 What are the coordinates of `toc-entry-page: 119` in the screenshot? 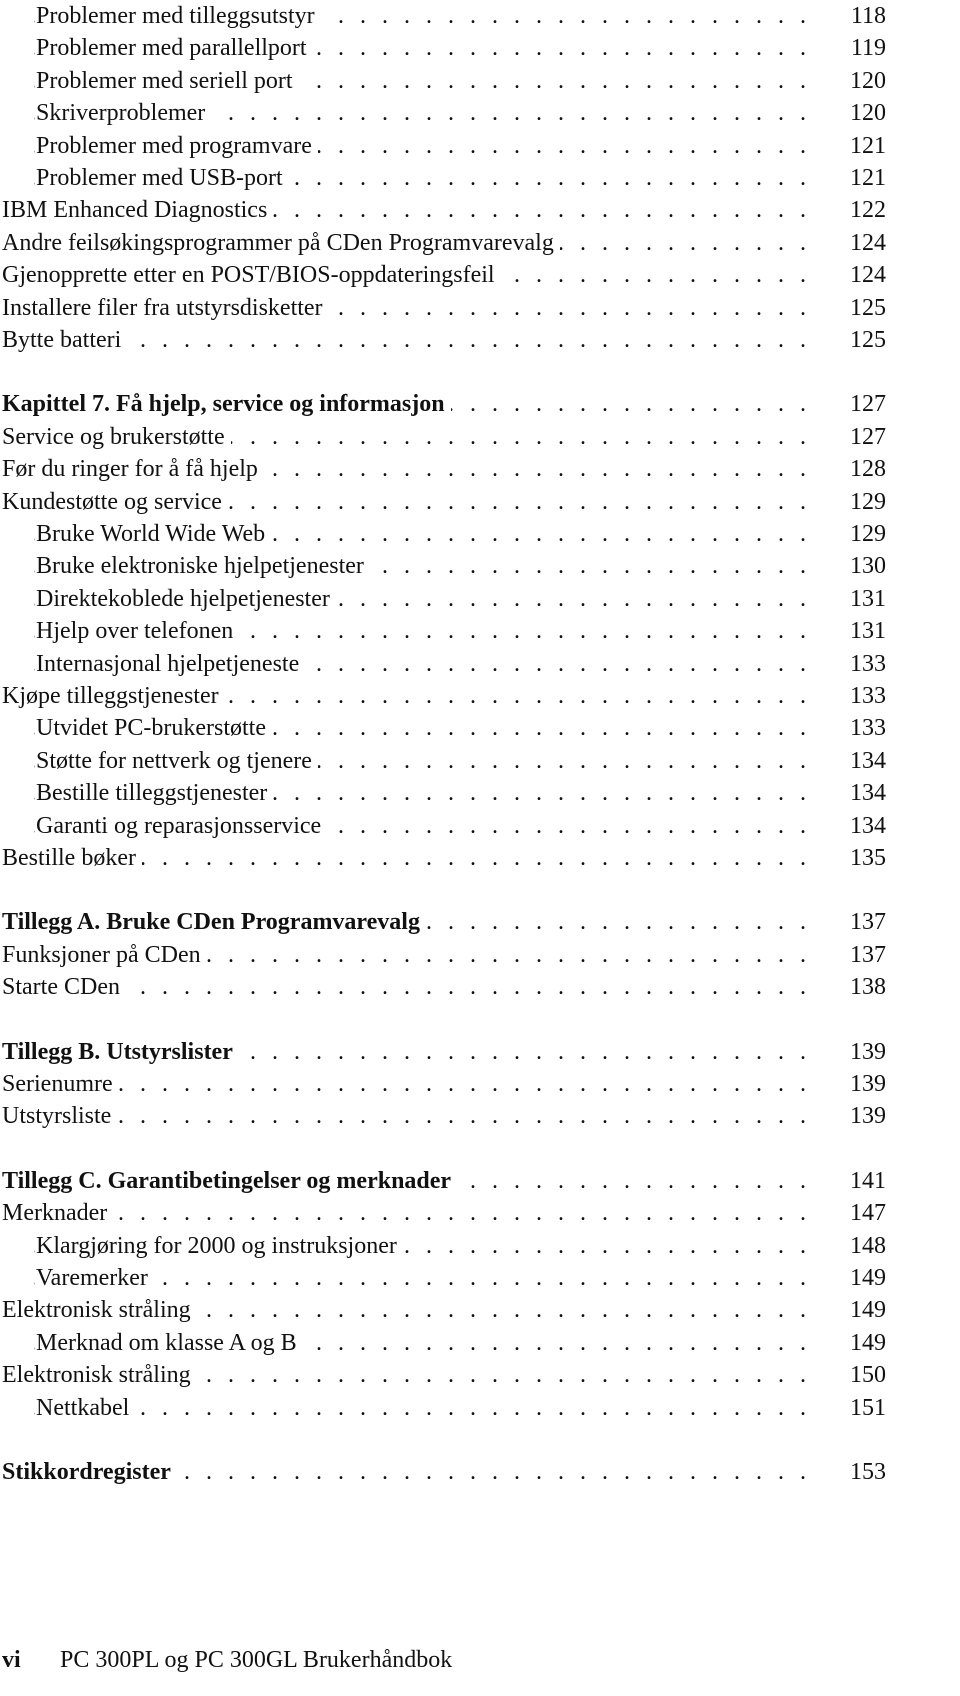 It's located at (868, 48).